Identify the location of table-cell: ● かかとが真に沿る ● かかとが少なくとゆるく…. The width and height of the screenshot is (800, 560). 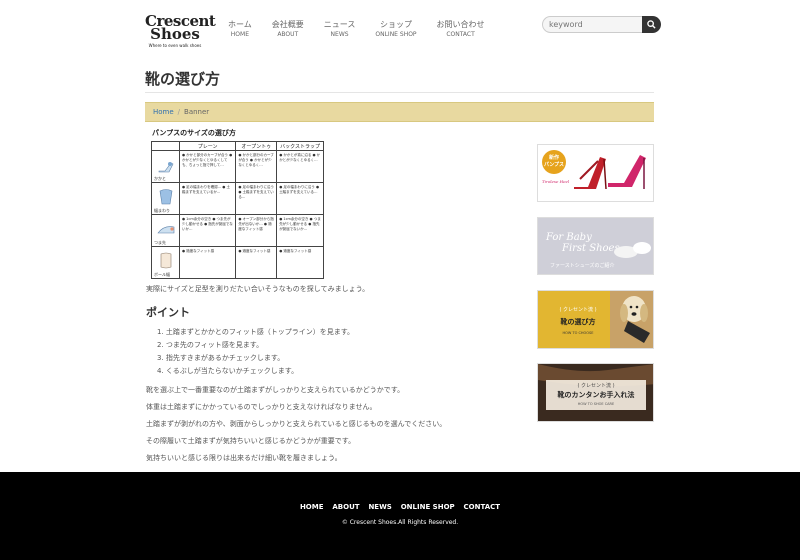
(300, 166).